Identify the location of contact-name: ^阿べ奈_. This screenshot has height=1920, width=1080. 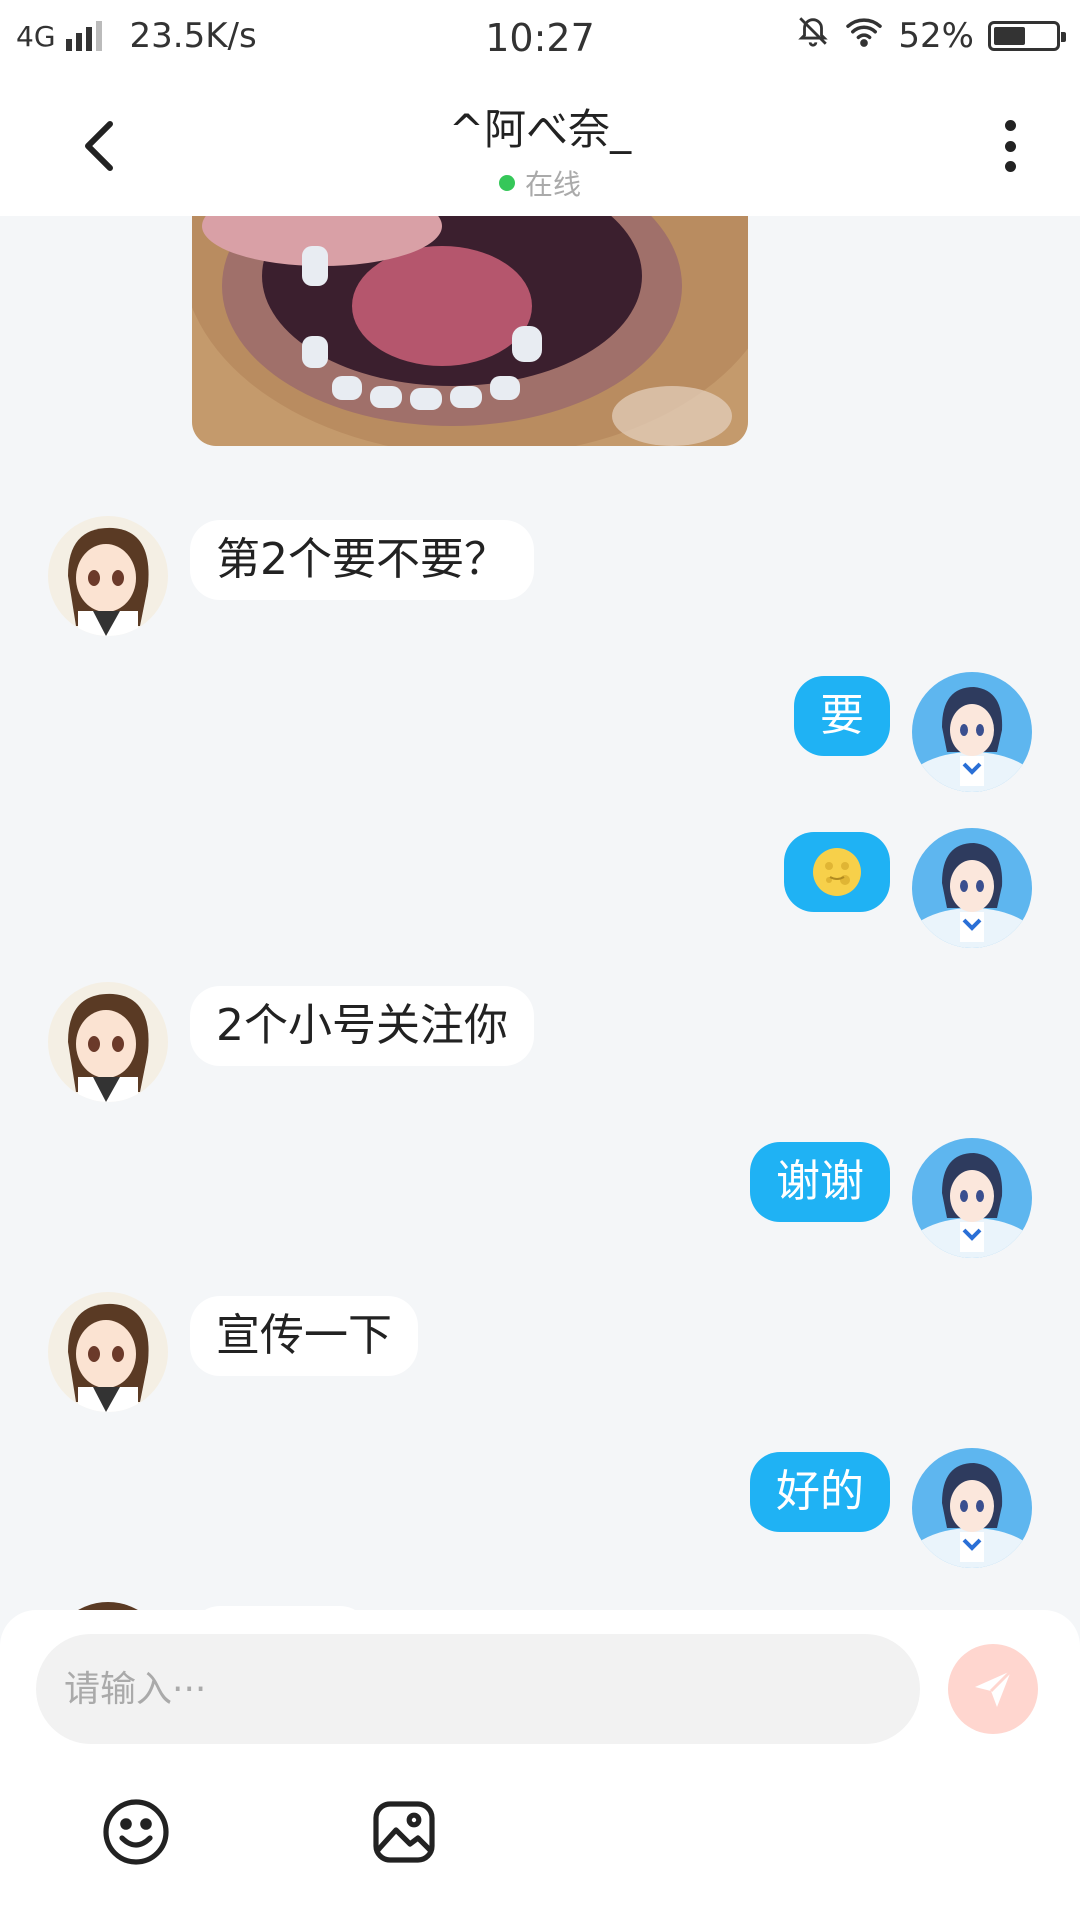
(540, 129).